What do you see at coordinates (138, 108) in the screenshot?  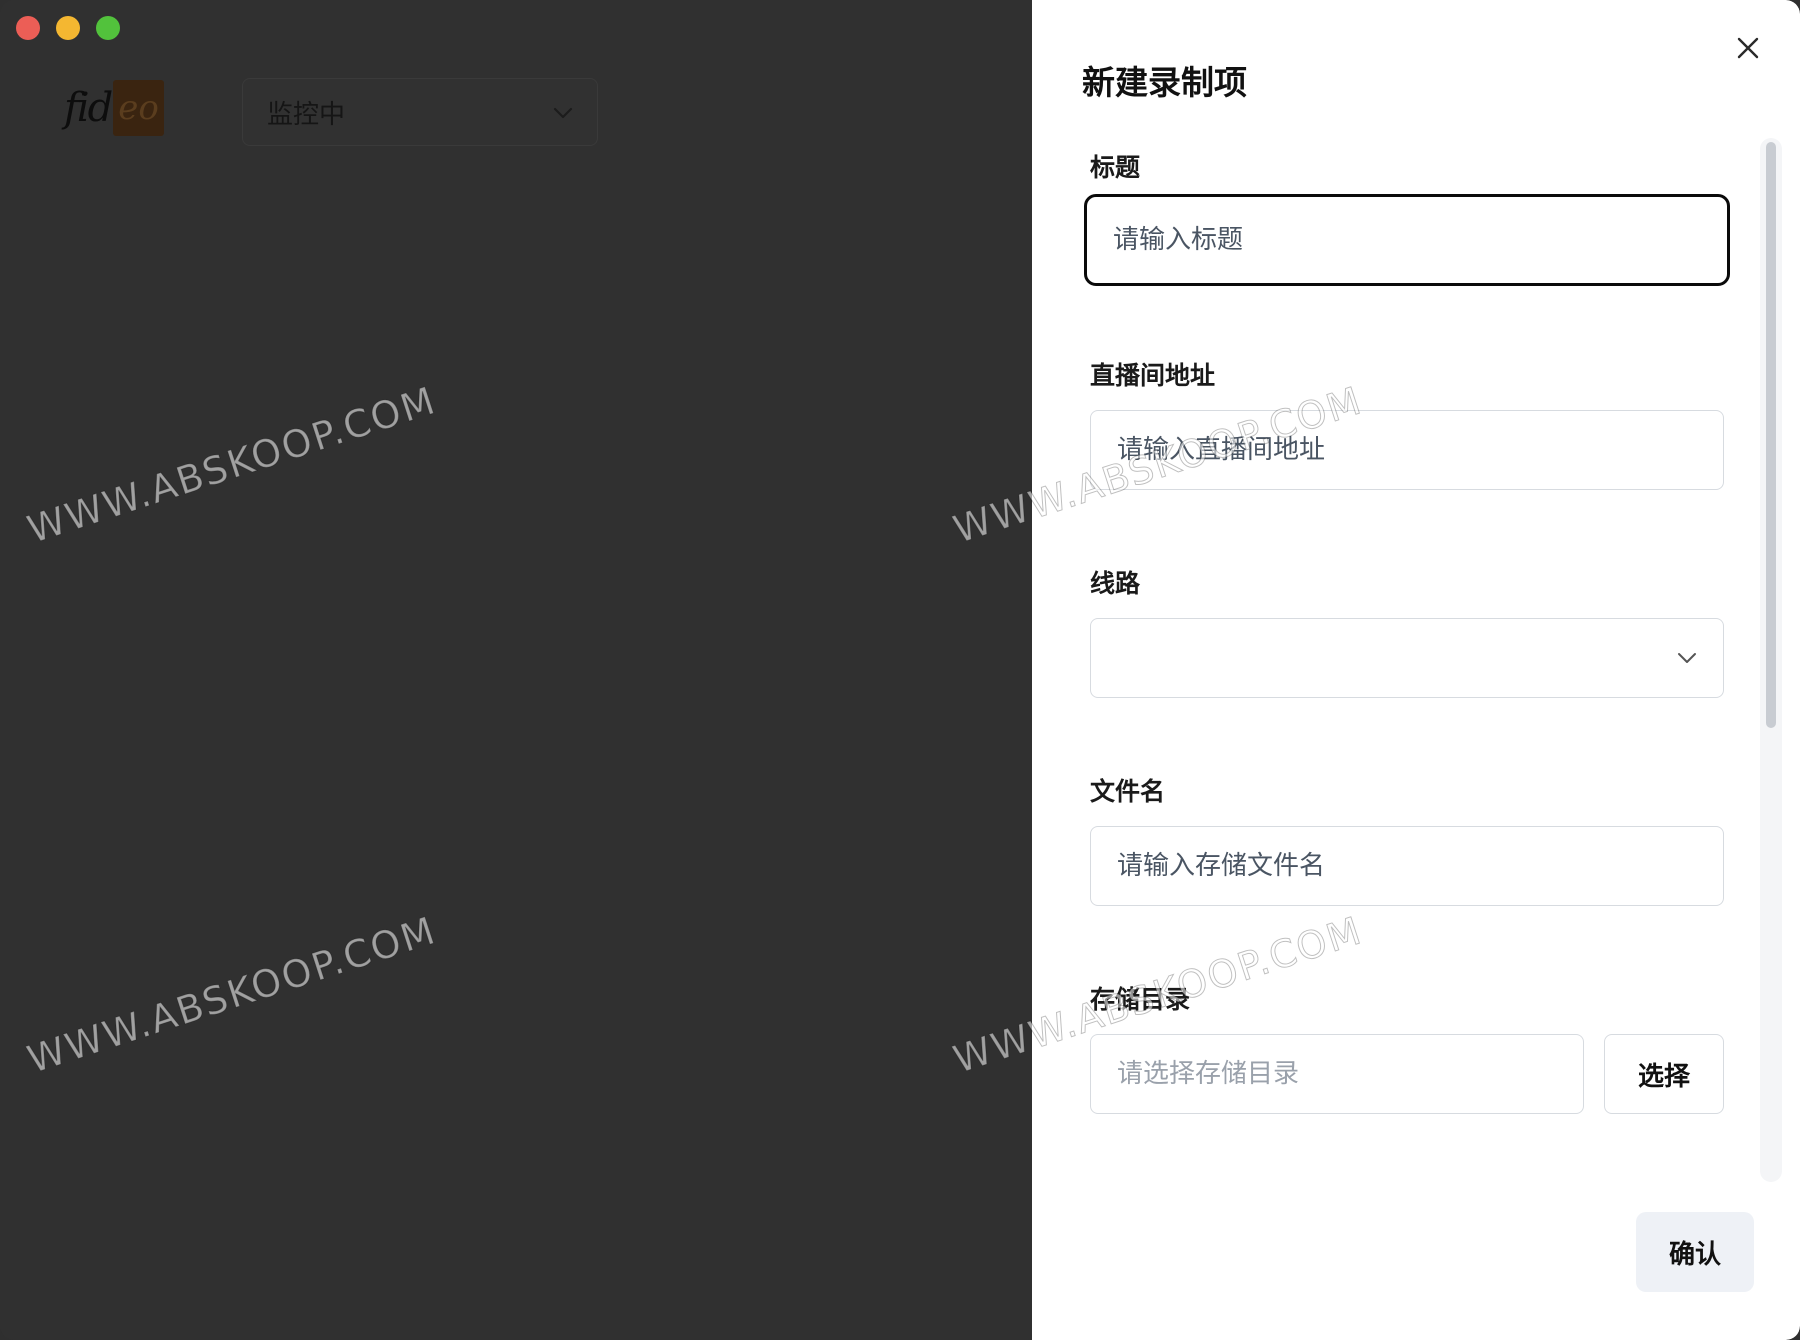 I see `logo-text-right: eo` at bounding box center [138, 108].